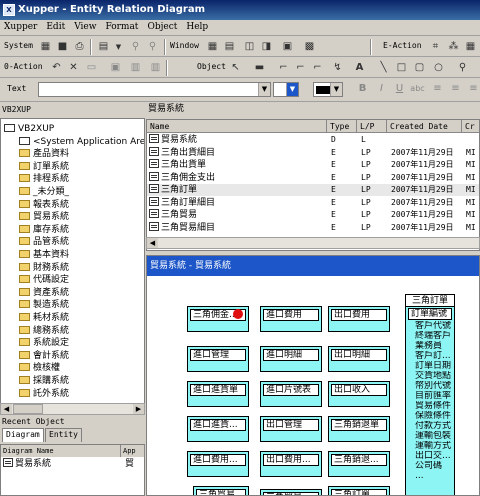  What do you see at coordinates (62, 47) in the screenshot?
I see `save-icon: ■` at bounding box center [62, 47].